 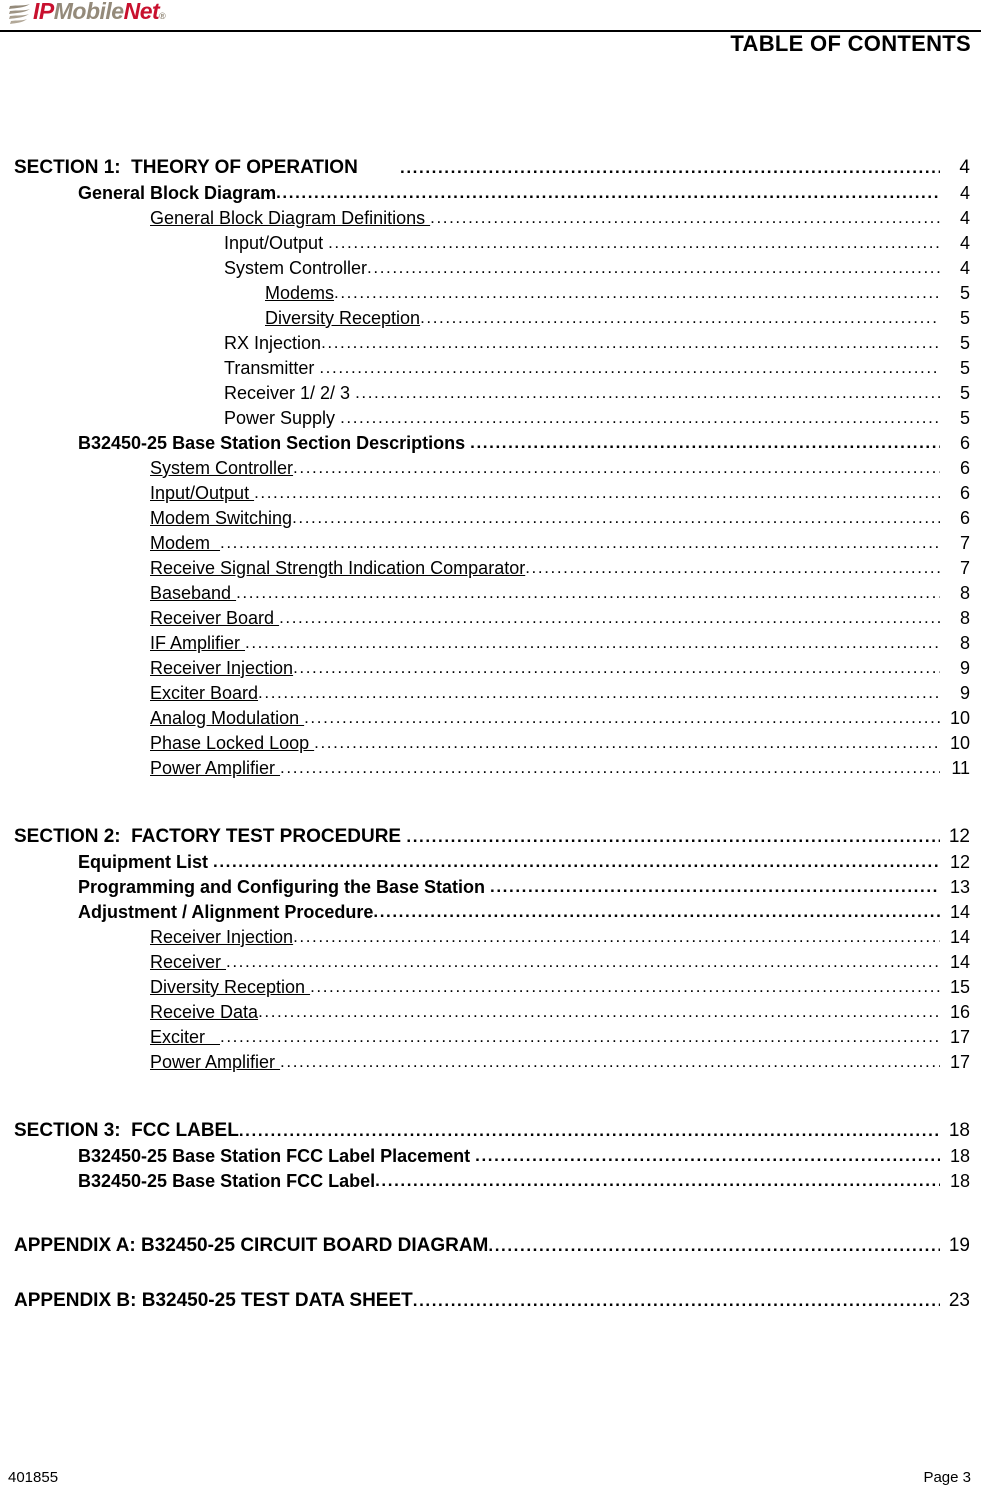 What do you see at coordinates (273, 343) in the screenshot?
I see `toc-entry-label: RX Injection` at bounding box center [273, 343].